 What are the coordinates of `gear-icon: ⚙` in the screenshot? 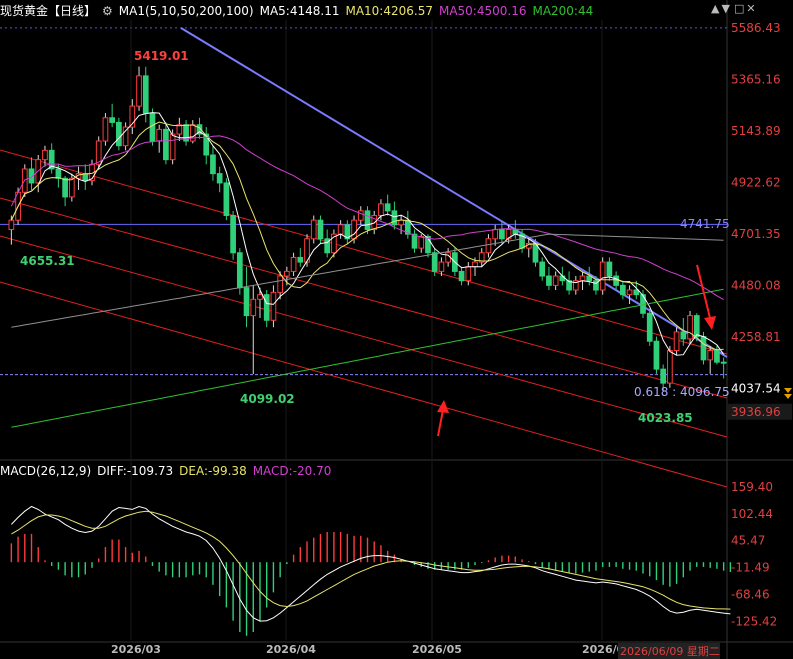 It's located at (107, 11).